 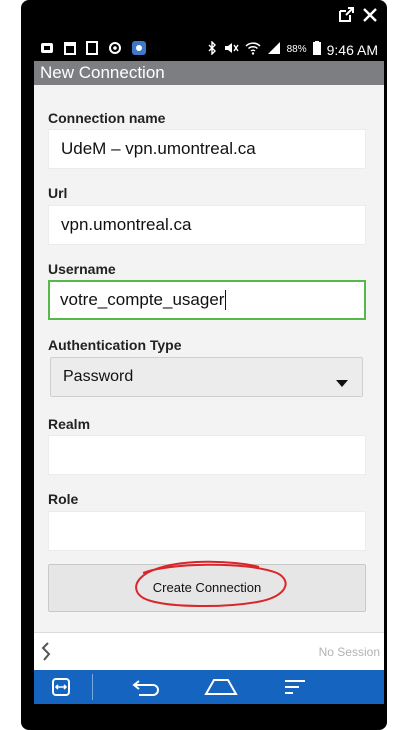 What do you see at coordinates (139, 49) in the screenshot?
I see `app-icon` at bounding box center [139, 49].